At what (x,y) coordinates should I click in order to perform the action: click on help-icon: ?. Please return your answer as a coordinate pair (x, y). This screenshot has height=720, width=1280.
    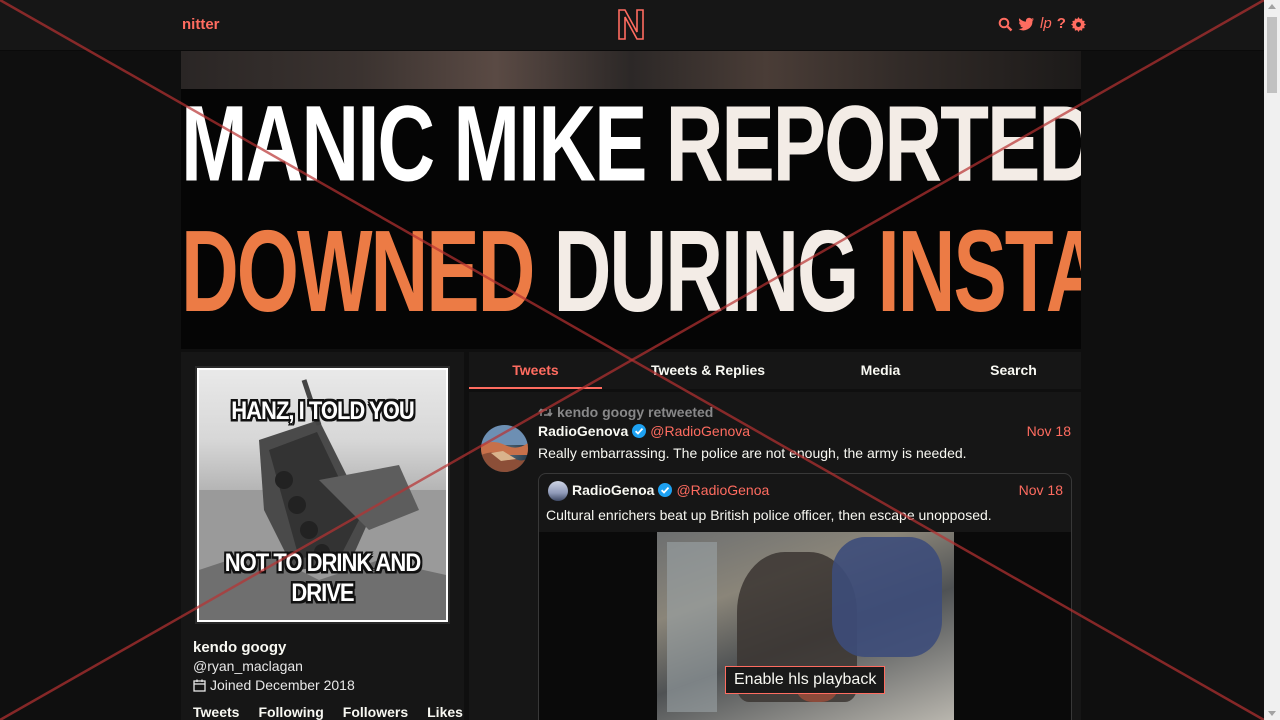
    Looking at the image, I should click on (1061, 24).